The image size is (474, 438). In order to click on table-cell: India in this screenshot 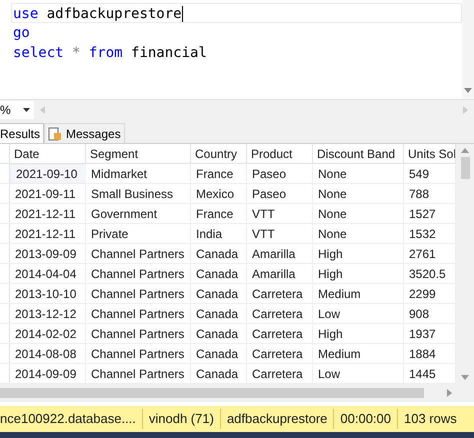, I will do `click(219, 233)`.